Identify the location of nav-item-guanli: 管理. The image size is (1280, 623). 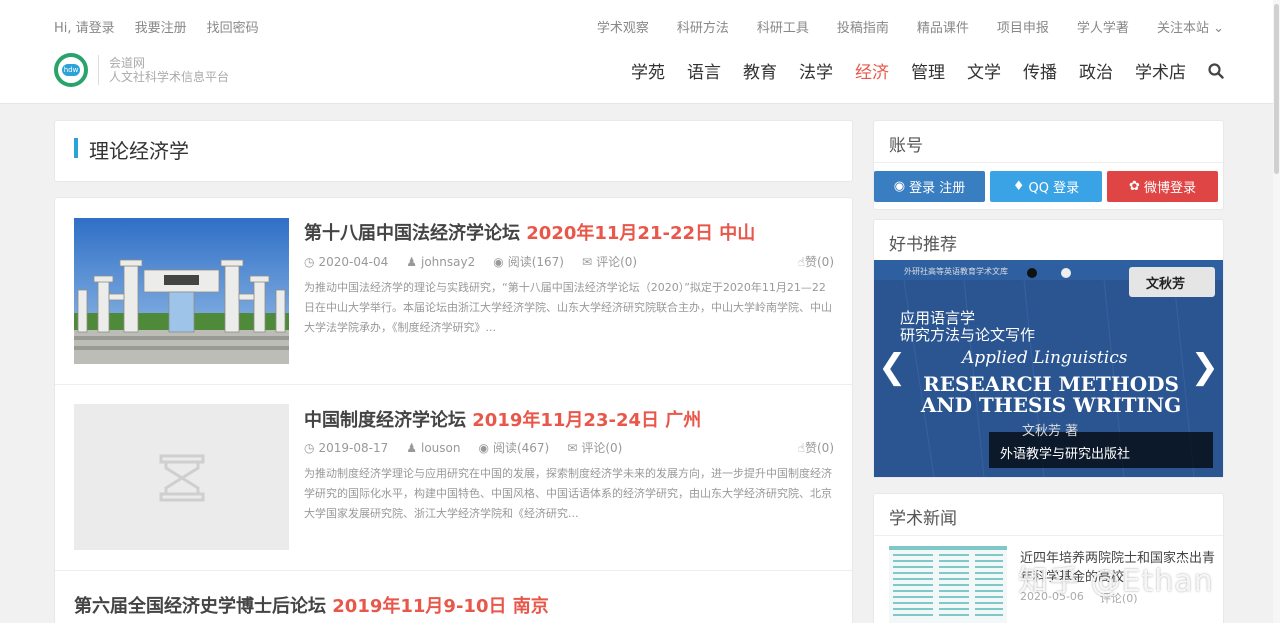
(928, 70).